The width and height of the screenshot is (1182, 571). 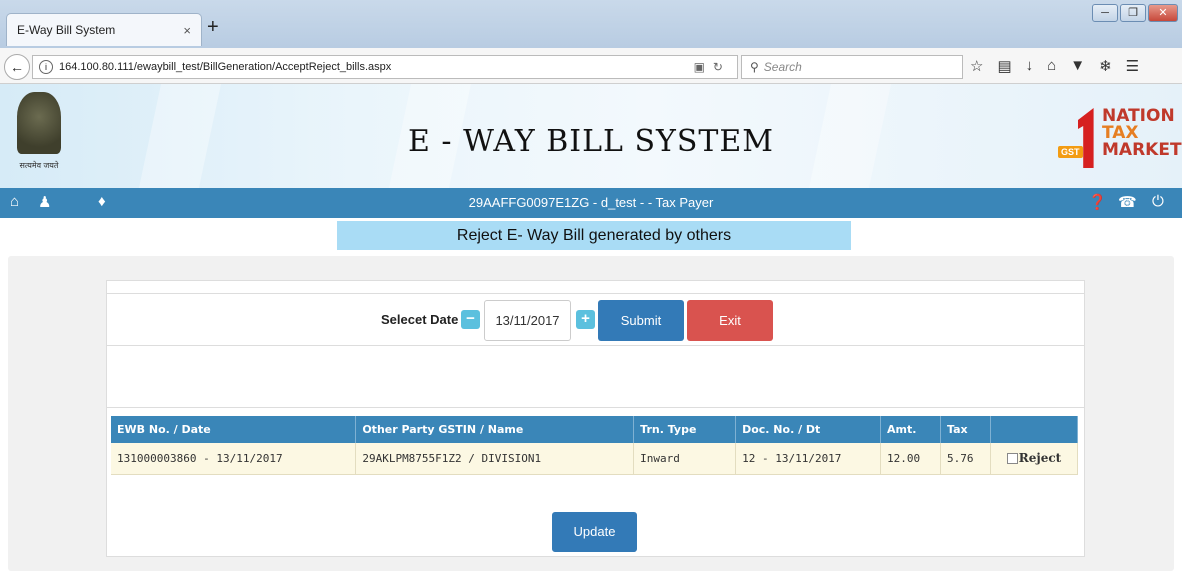 What do you see at coordinates (1077, 66) in the screenshot?
I see `pocket-icon: ▼` at bounding box center [1077, 66].